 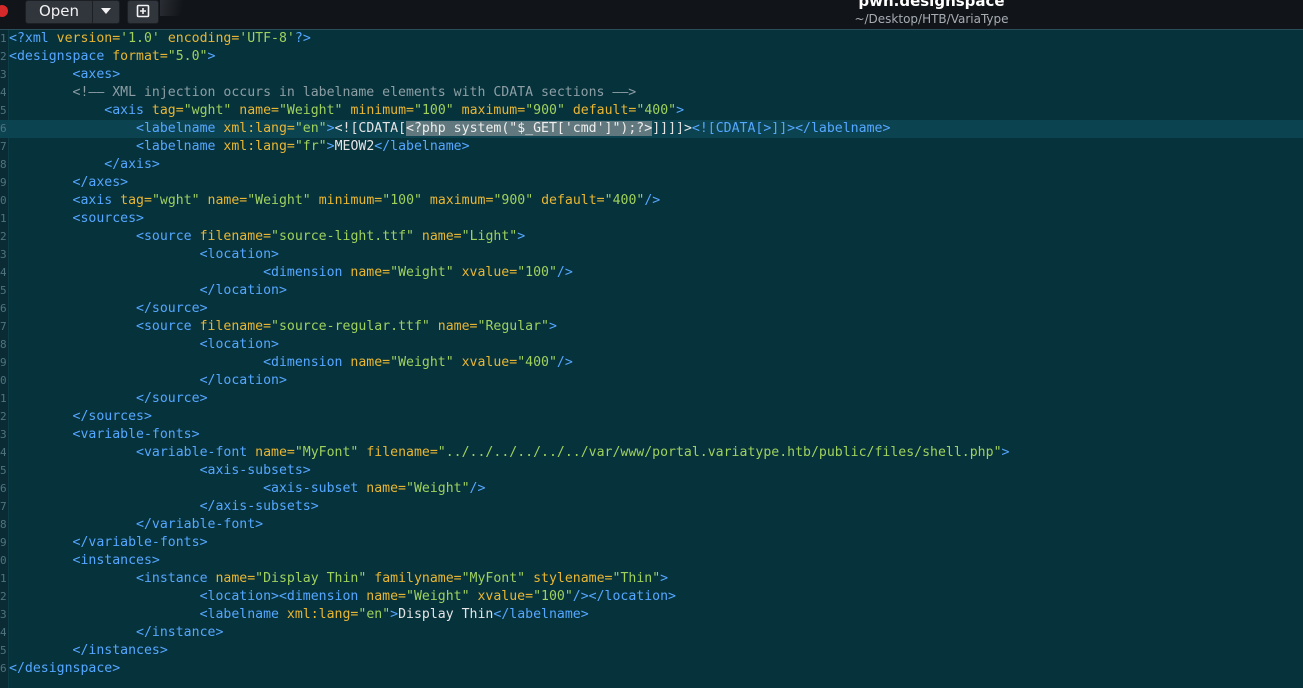 I want to click on xml-attribute: encoding=, so click(x=203, y=38).